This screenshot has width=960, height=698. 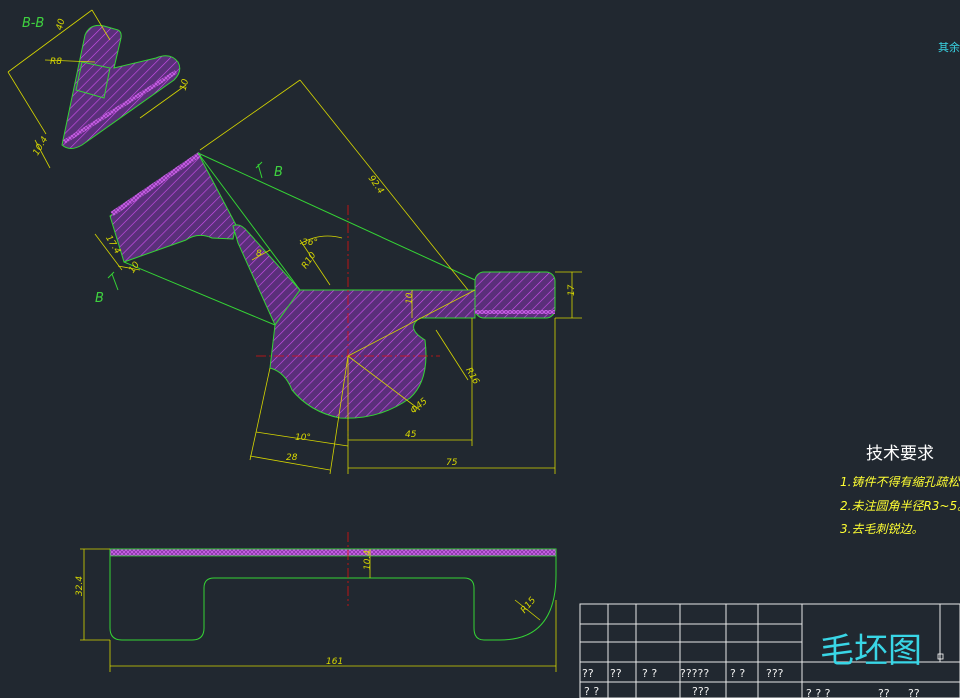 I want to click on dim-28: 28, so click(x=292, y=458).